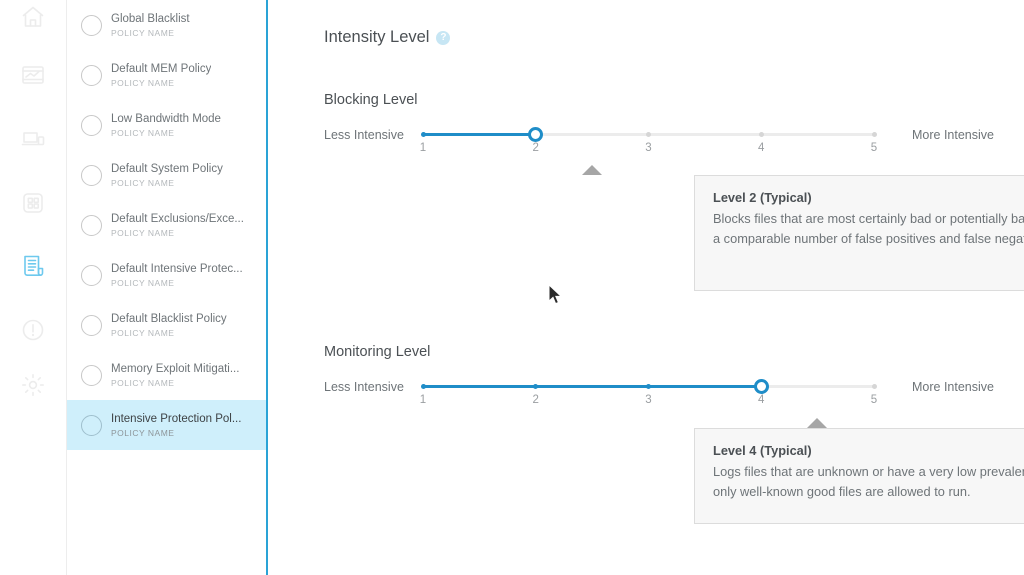 Image resolution: width=1024 pixels, height=575 pixels. What do you see at coordinates (33, 385) in the screenshot?
I see `settings-icon` at bounding box center [33, 385].